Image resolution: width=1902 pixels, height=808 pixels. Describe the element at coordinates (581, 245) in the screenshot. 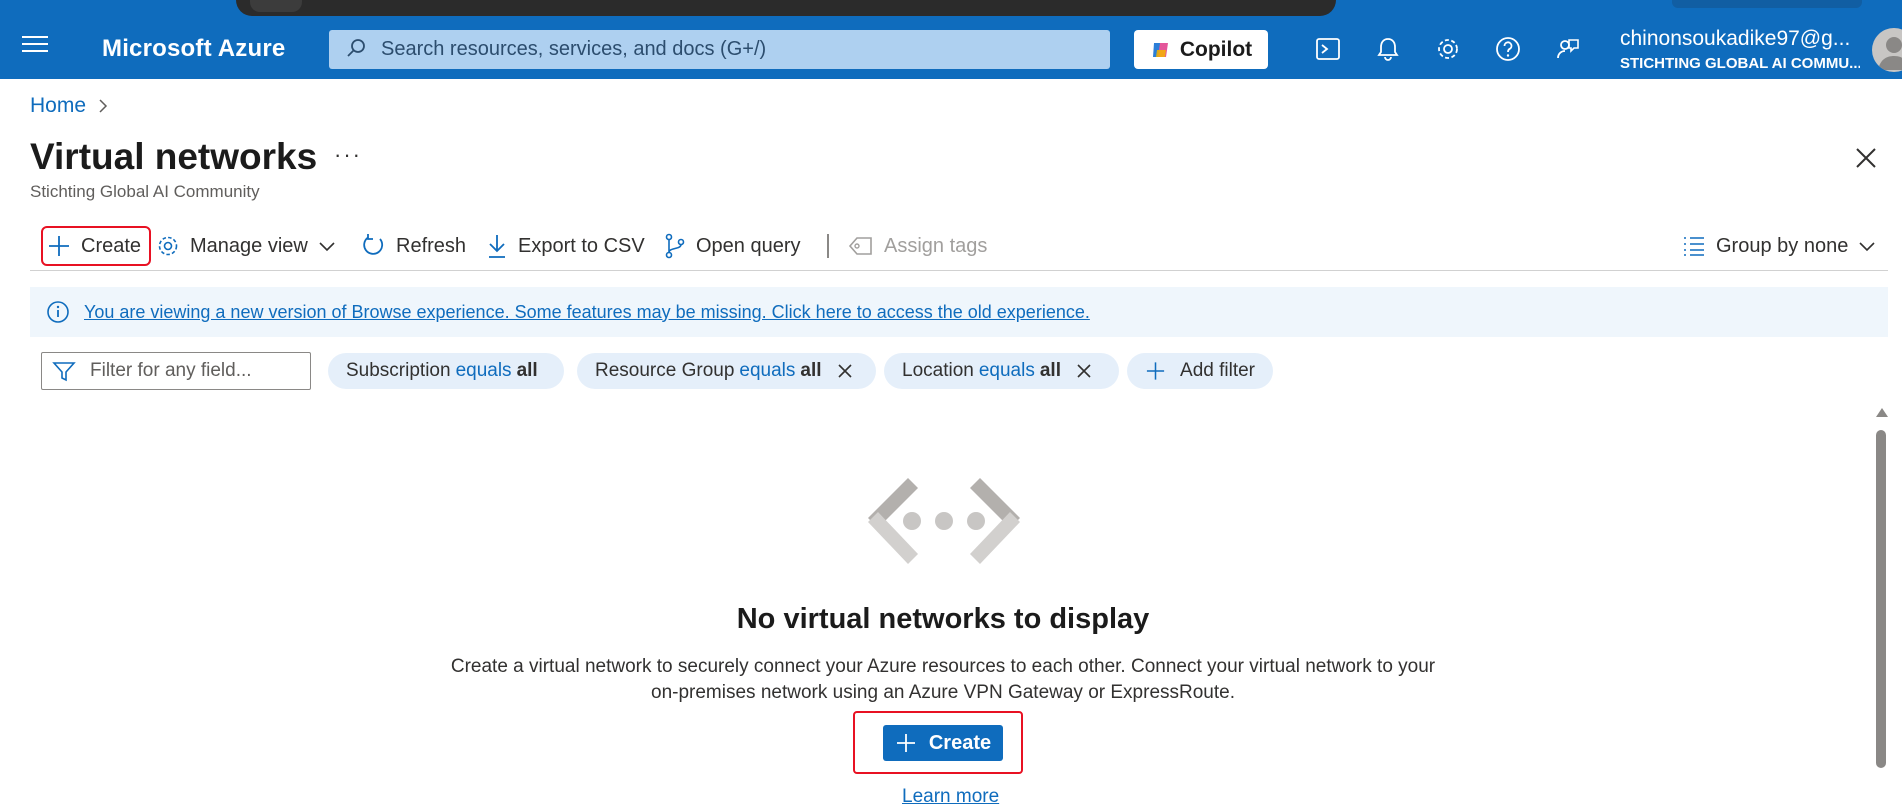

I see `export-csv-label: Export to CSV` at that location.